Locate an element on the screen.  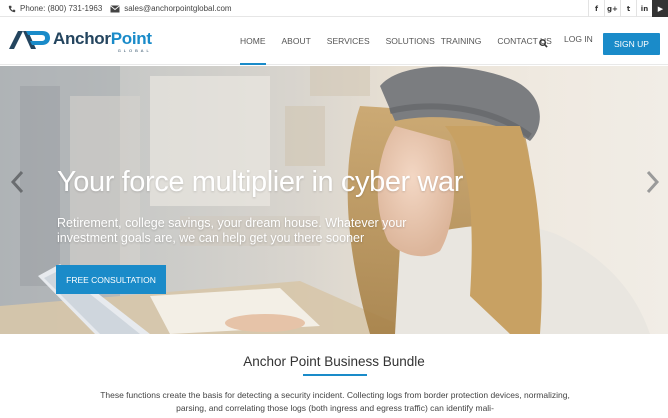
nav-services: SERVICES is located at coordinates (348, 41).